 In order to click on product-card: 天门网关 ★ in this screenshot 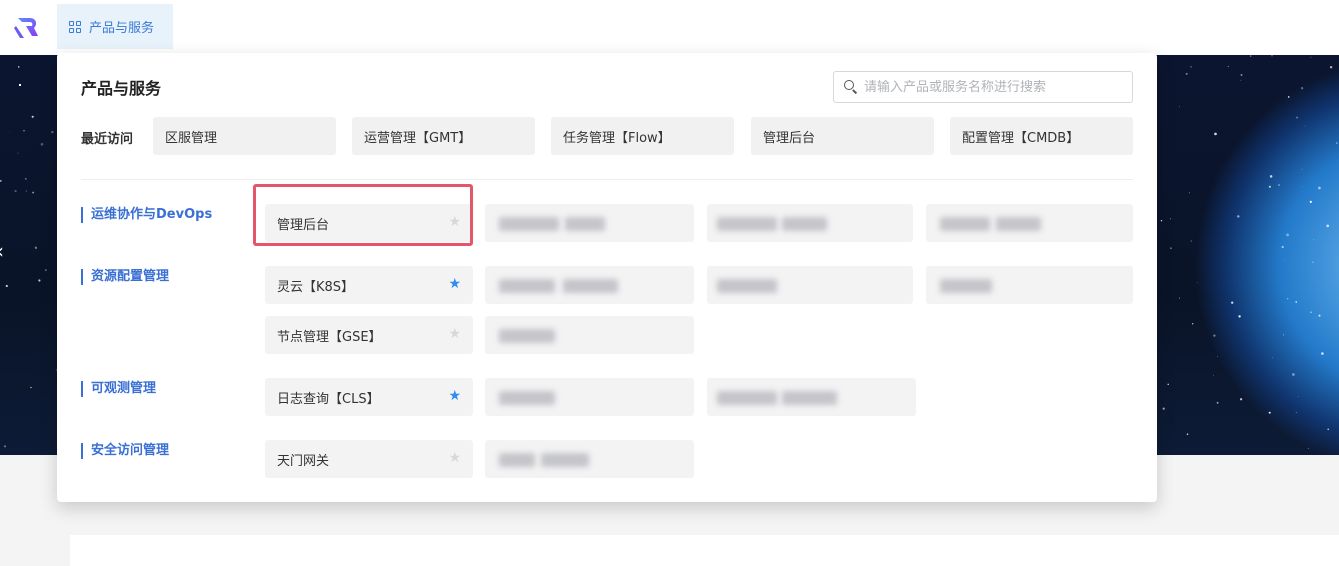, I will do `click(369, 459)`.